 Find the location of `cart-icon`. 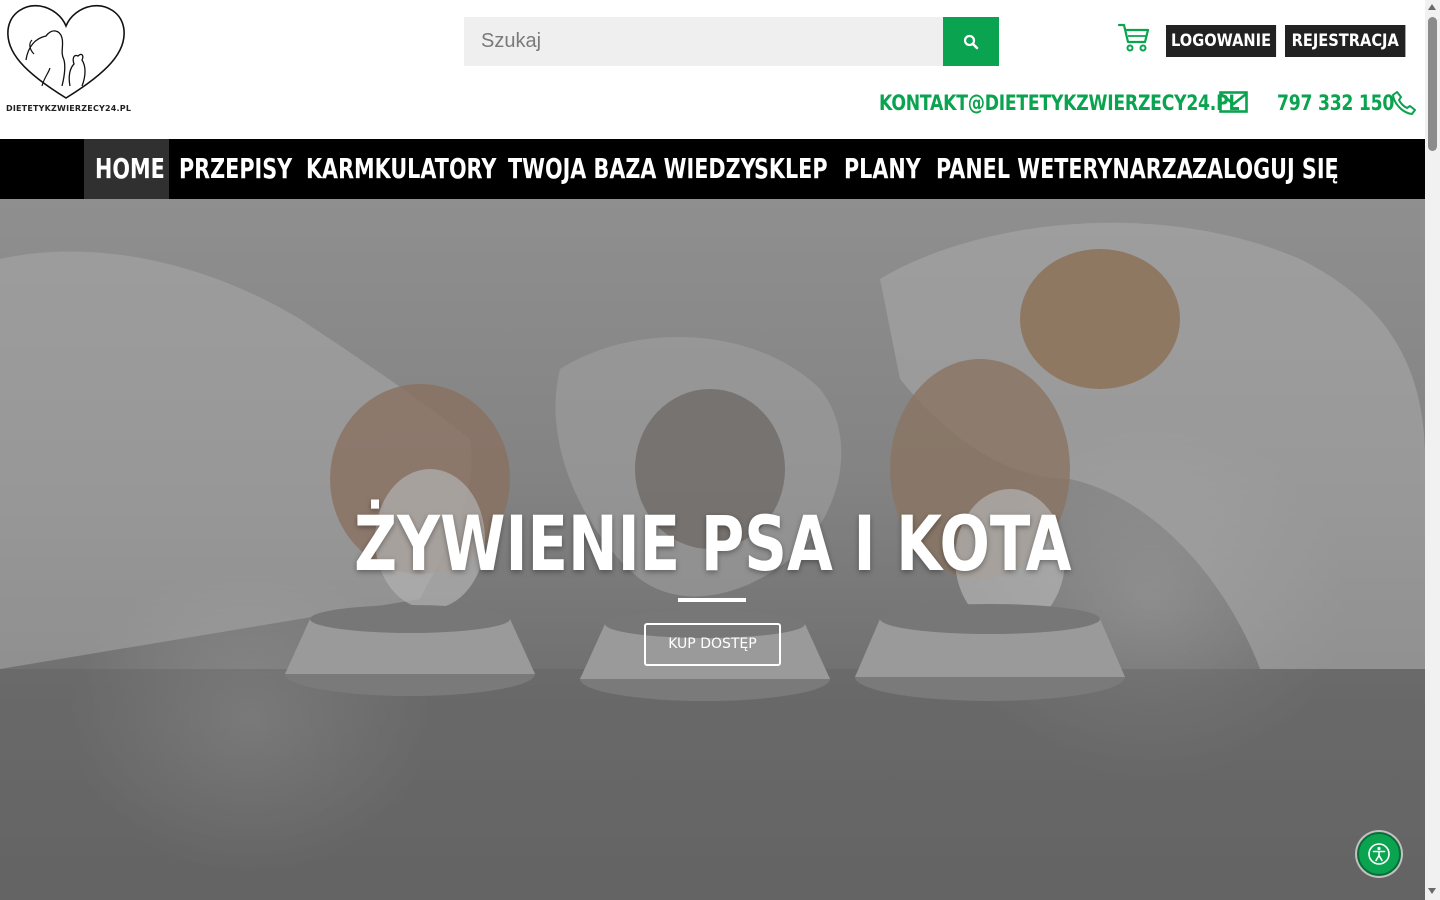

cart-icon is located at coordinates (1133, 37).